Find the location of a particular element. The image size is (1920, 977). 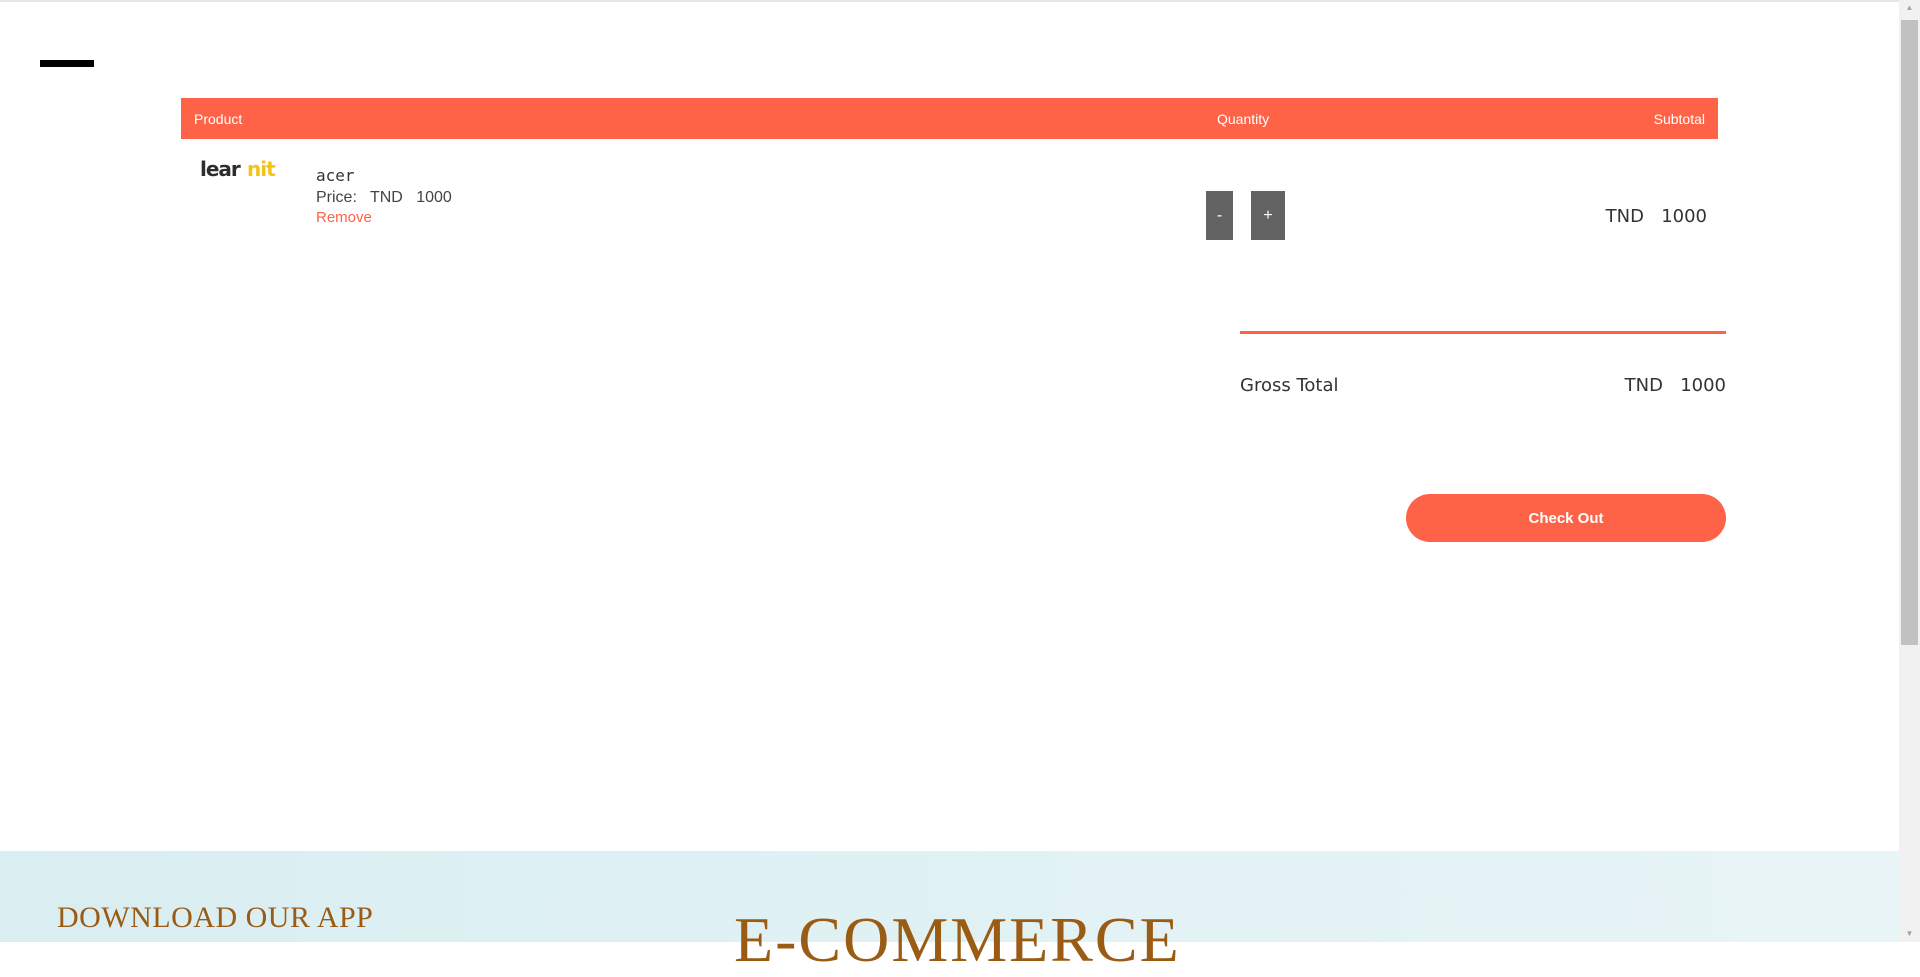

top-border is located at coordinates (949, 1).